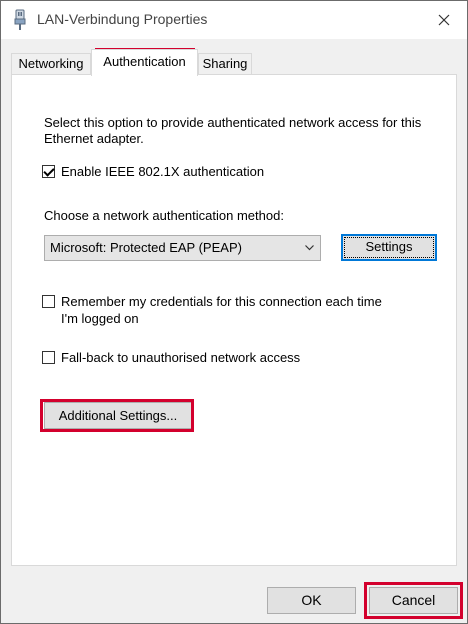 Image resolution: width=468 pixels, height=624 pixels. Describe the element at coordinates (48, 301) in the screenshot. I see `remember-credentials-checkbox` at that location.